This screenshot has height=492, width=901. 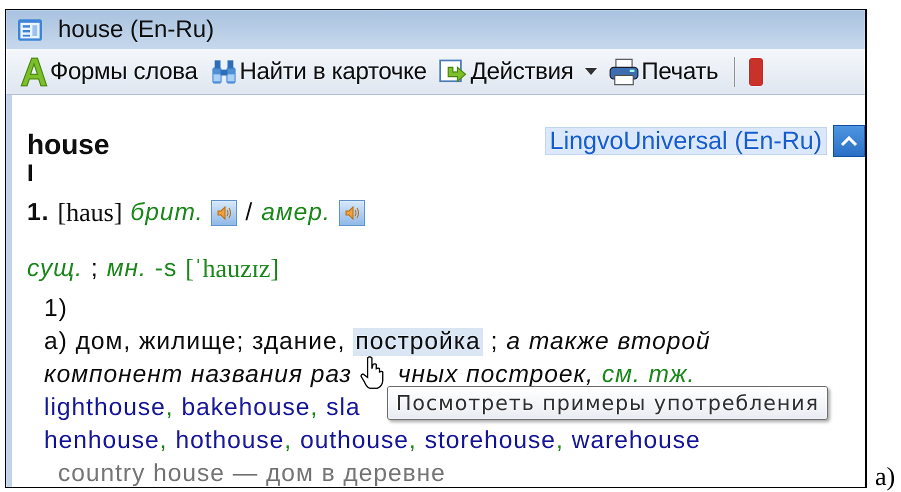 What do you see at coordinates (89, 213) in the screenshot?
I see `transcription: [haus]` at bounding box center [89, 213].